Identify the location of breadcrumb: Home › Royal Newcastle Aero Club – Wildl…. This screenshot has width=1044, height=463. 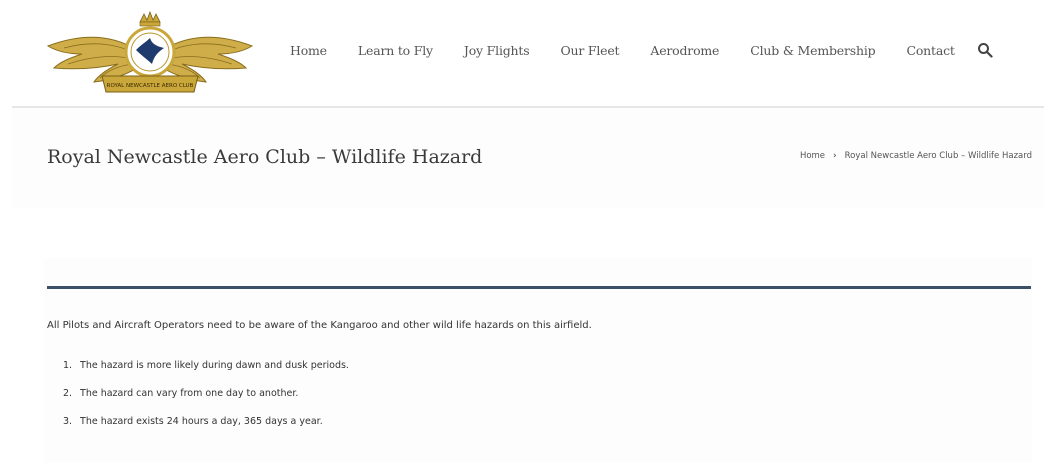
(916, 156).